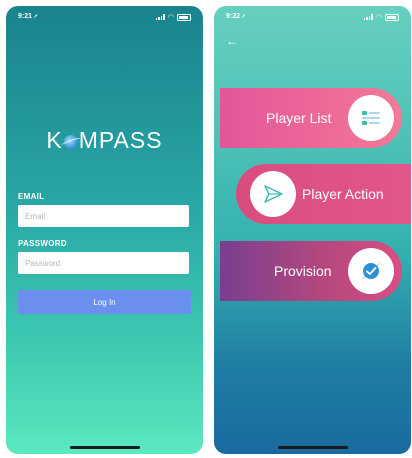 The width and height of the screenshot is (412, 458). I want to click on password-field, so click(103, 263).